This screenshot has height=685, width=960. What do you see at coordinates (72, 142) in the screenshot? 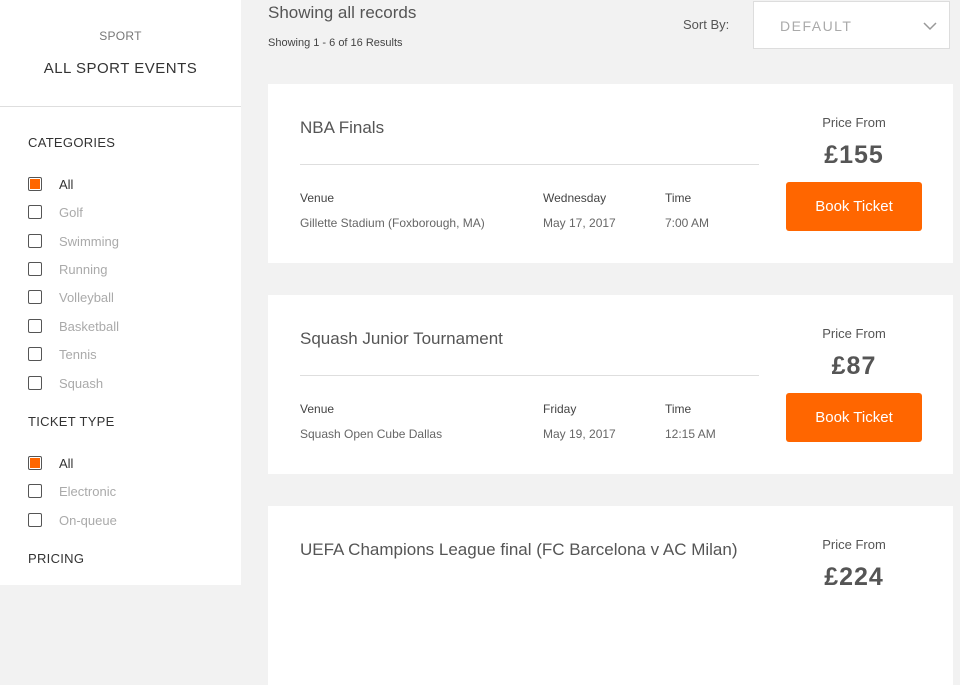
I see `categories-heading: CATEGORIES` at bounding box center [72, 142].